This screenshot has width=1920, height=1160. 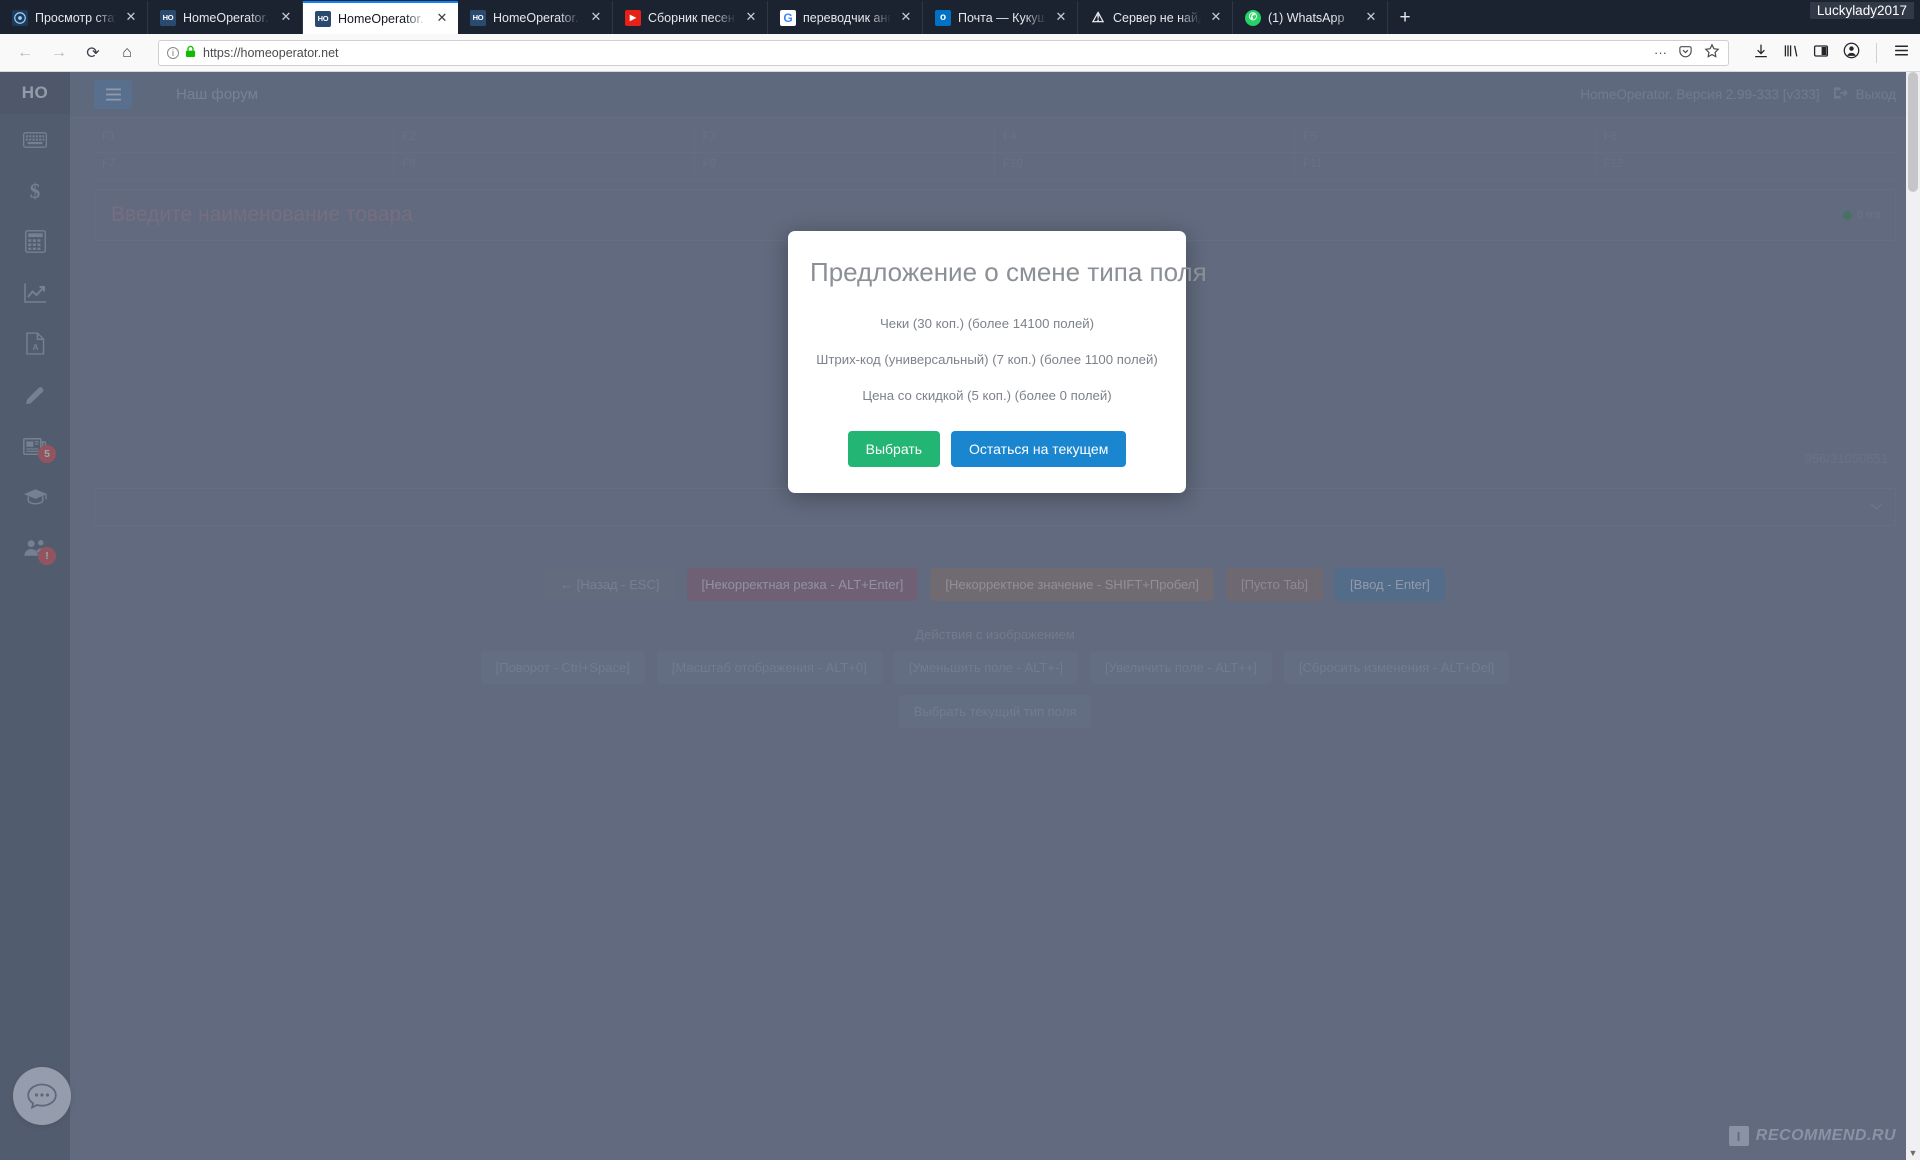 What do you see at coordinates (1861, 10) in the screenshot?
I see `windows-user-label: Luckylady2017` at bounding box center [1861, 10].